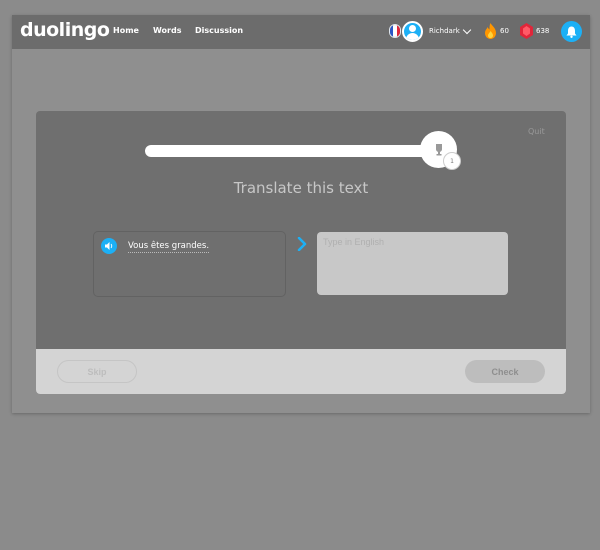 This screenshot has height=550, width=600. I want to click on speaker-icon, so click(108, 246).